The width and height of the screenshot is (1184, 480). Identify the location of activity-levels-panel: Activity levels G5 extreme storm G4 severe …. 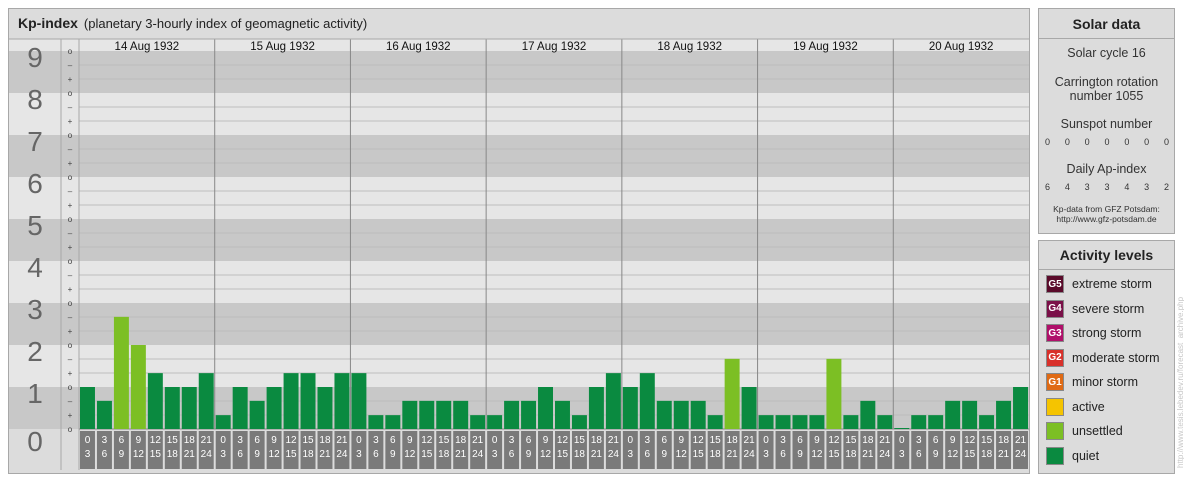
(1106, 357).